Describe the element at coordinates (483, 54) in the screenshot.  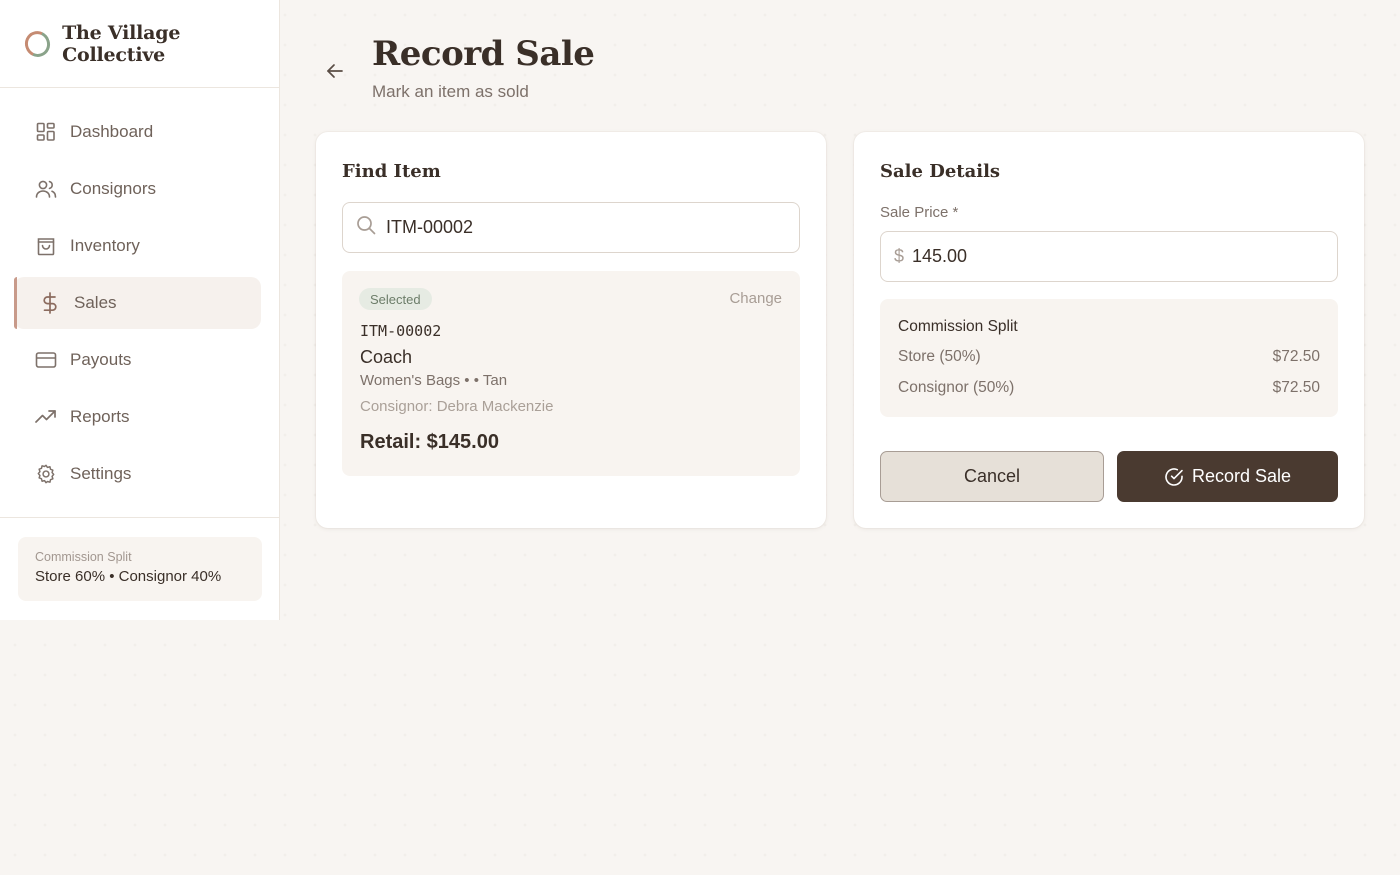
I see `page-title: Record Sale` at that location.